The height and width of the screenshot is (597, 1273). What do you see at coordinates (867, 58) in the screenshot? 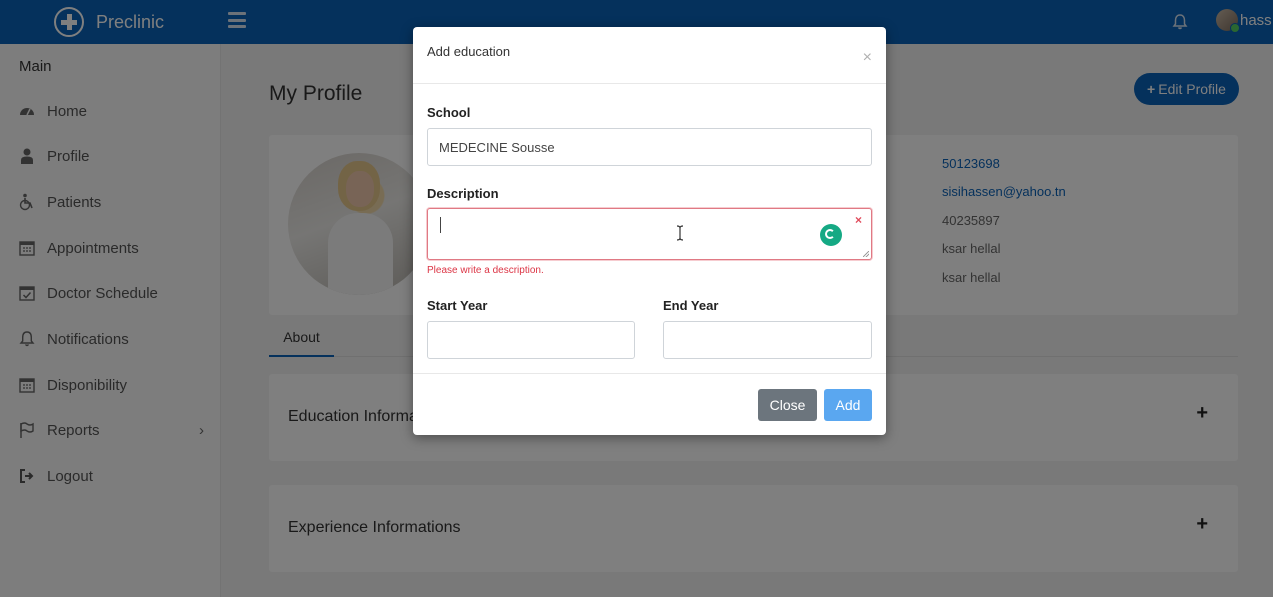
I see `close-icon: ×` at bounding box center [867, 58].